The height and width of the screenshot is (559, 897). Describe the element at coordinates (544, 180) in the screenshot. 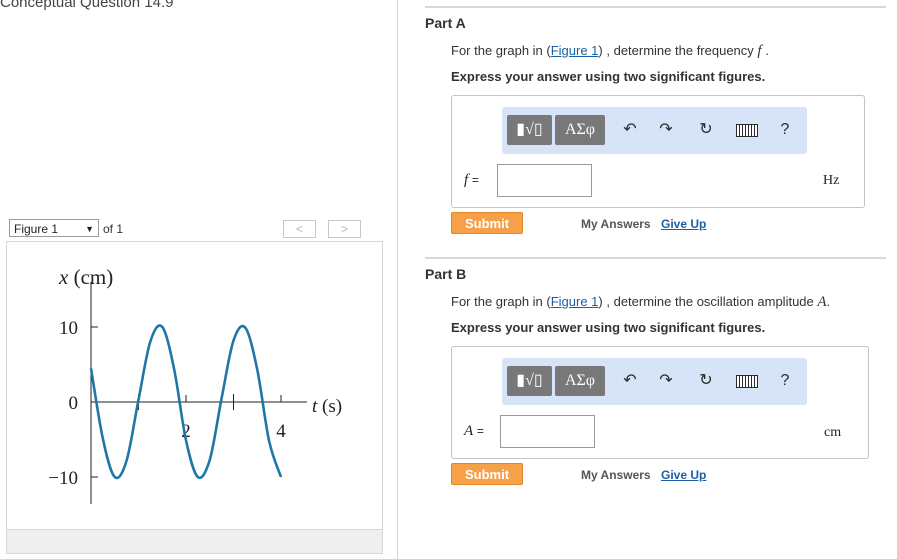

I see `frequency-input` at that location.